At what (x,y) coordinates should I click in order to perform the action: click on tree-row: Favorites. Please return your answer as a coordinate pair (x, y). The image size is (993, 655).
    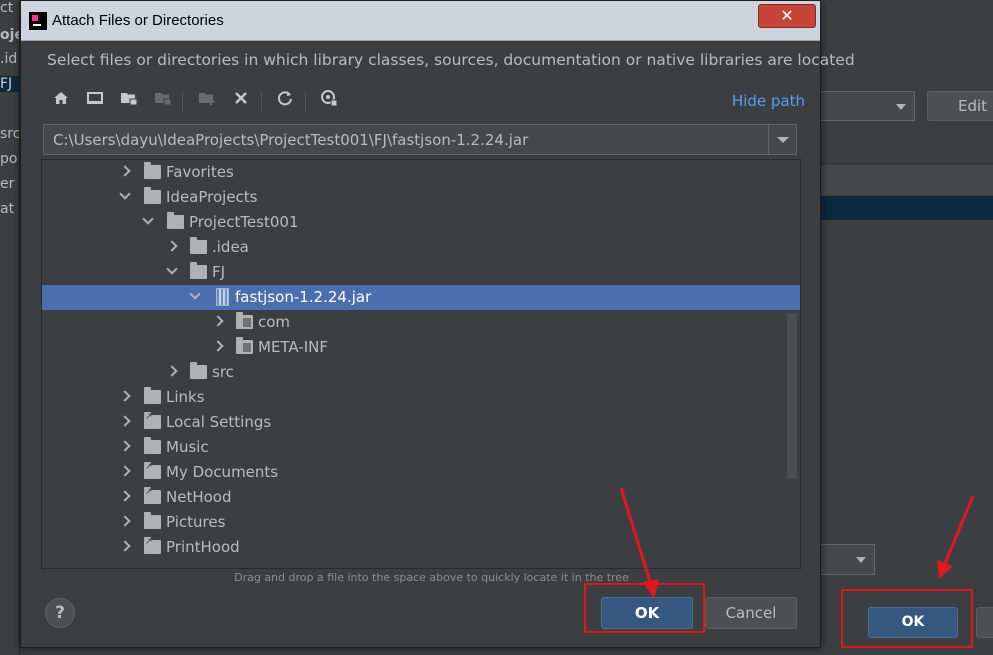
    Looking at the image, I should click on (421, 172).